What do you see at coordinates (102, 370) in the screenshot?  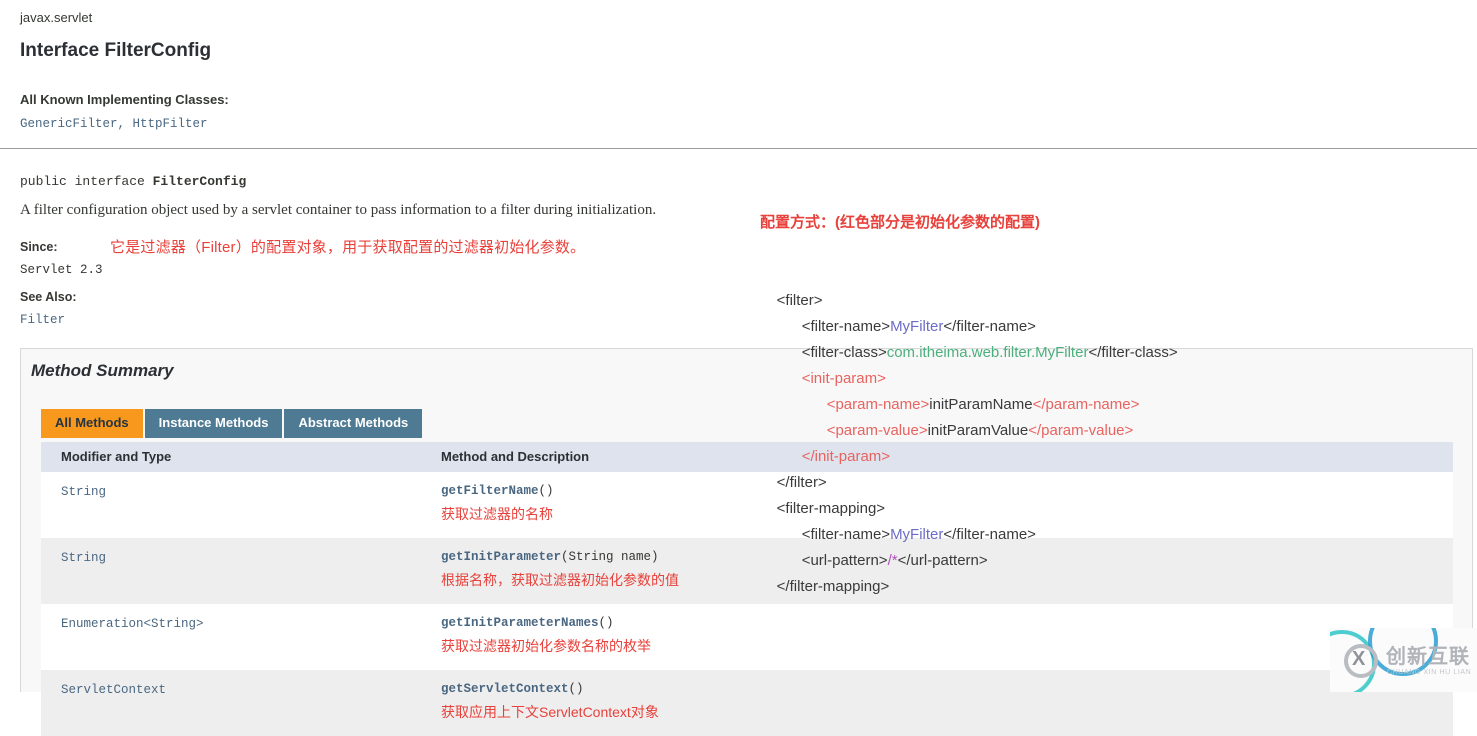 I see `method-summary-title: Method Summary` at bounding box center [102, 370].